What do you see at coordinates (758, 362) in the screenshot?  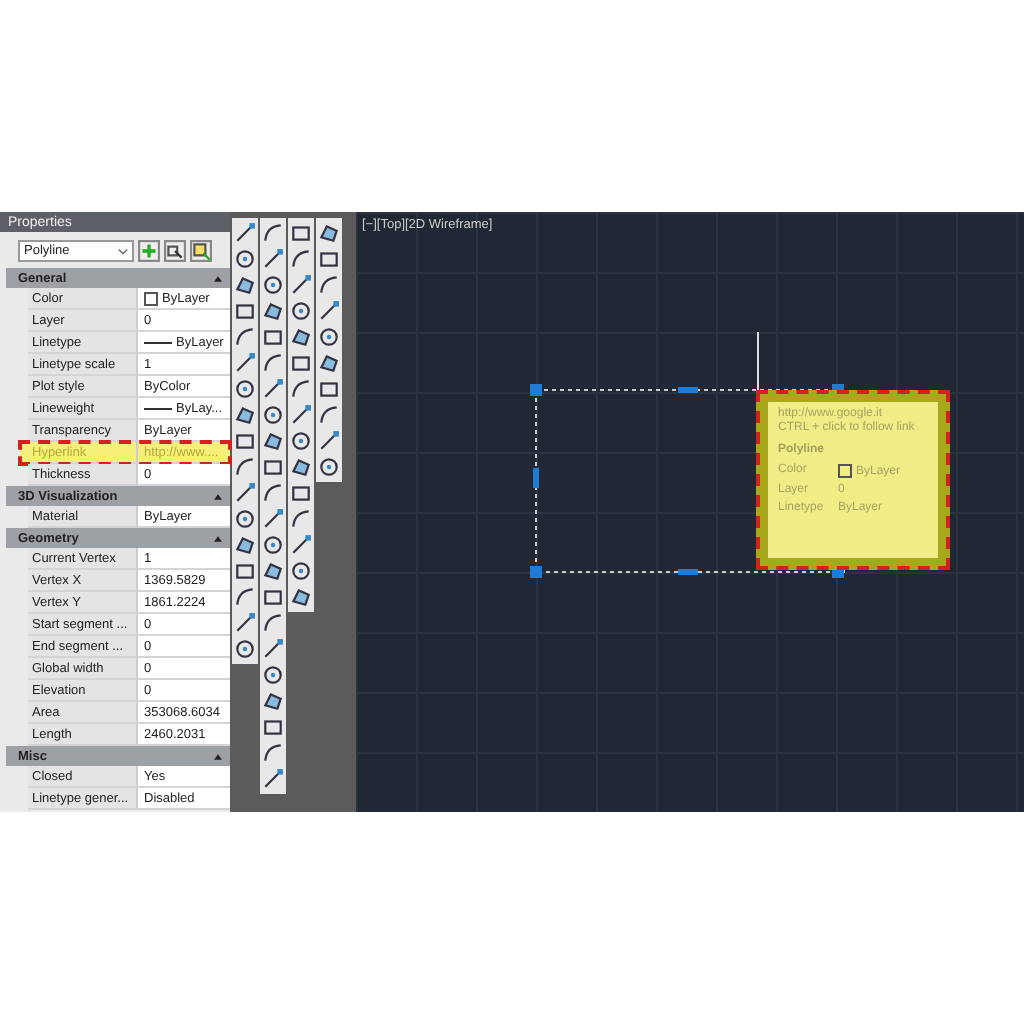 I see `crosshair-cursor` at bounding box center [758, 362].